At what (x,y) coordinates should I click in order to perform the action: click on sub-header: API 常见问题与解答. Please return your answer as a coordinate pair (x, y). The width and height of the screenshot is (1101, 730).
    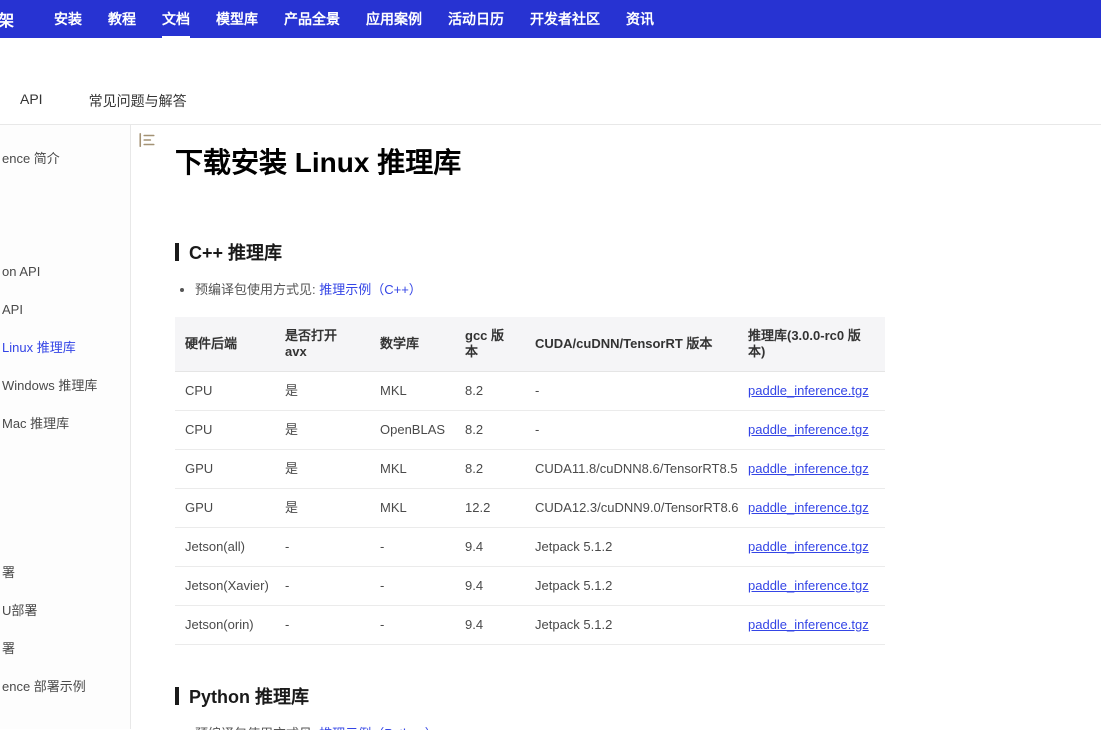
    Looking at the image, I should click on (550, 81).